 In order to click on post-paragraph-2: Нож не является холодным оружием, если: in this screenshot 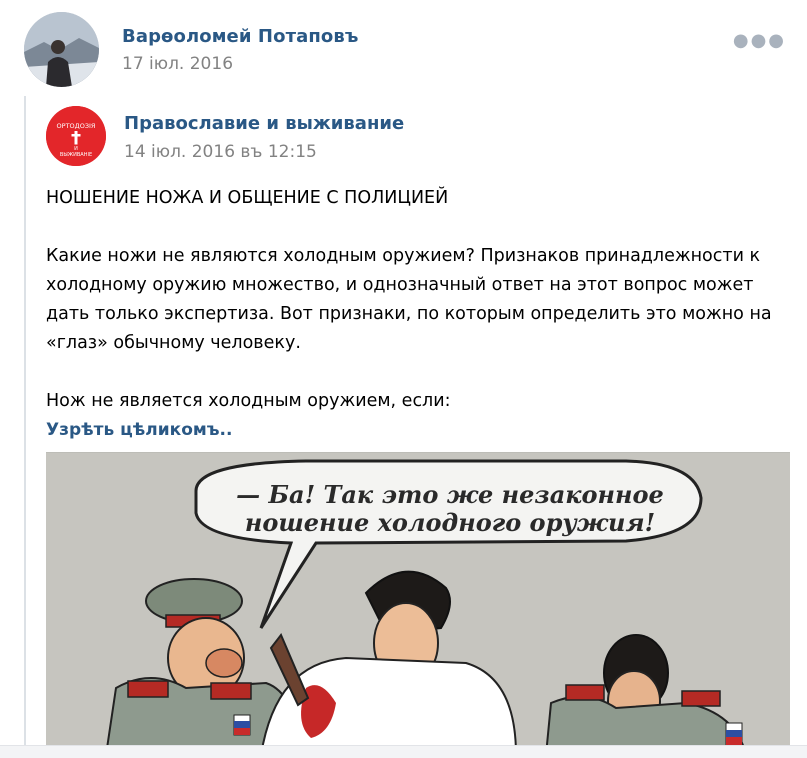, I will do `click(248, 401)`.